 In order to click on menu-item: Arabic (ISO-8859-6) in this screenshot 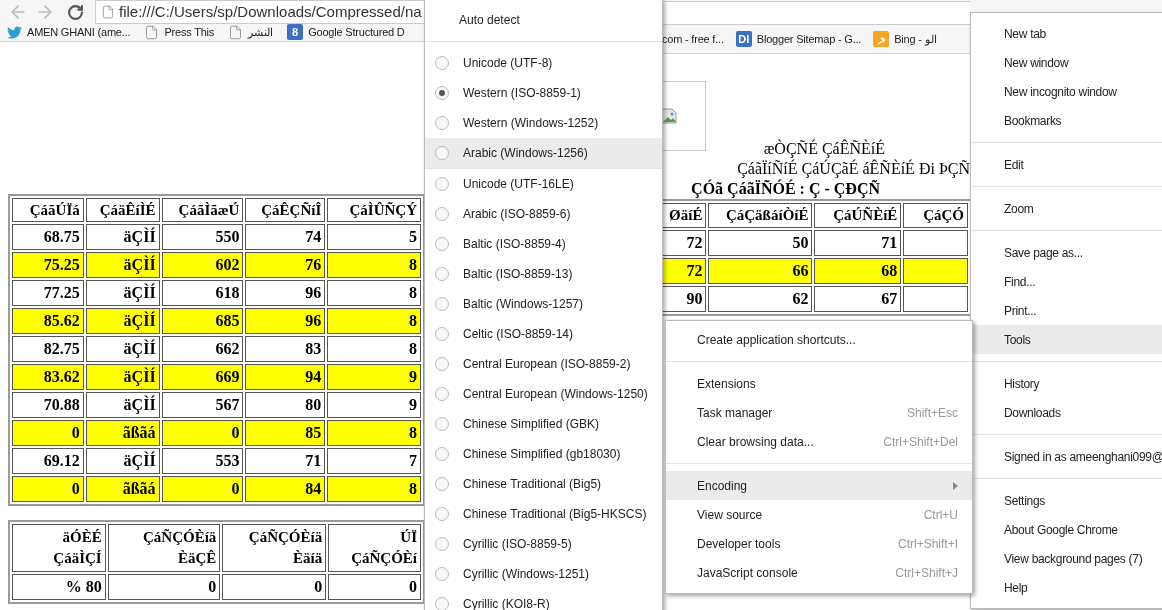, I will do `click(543, 214)`.